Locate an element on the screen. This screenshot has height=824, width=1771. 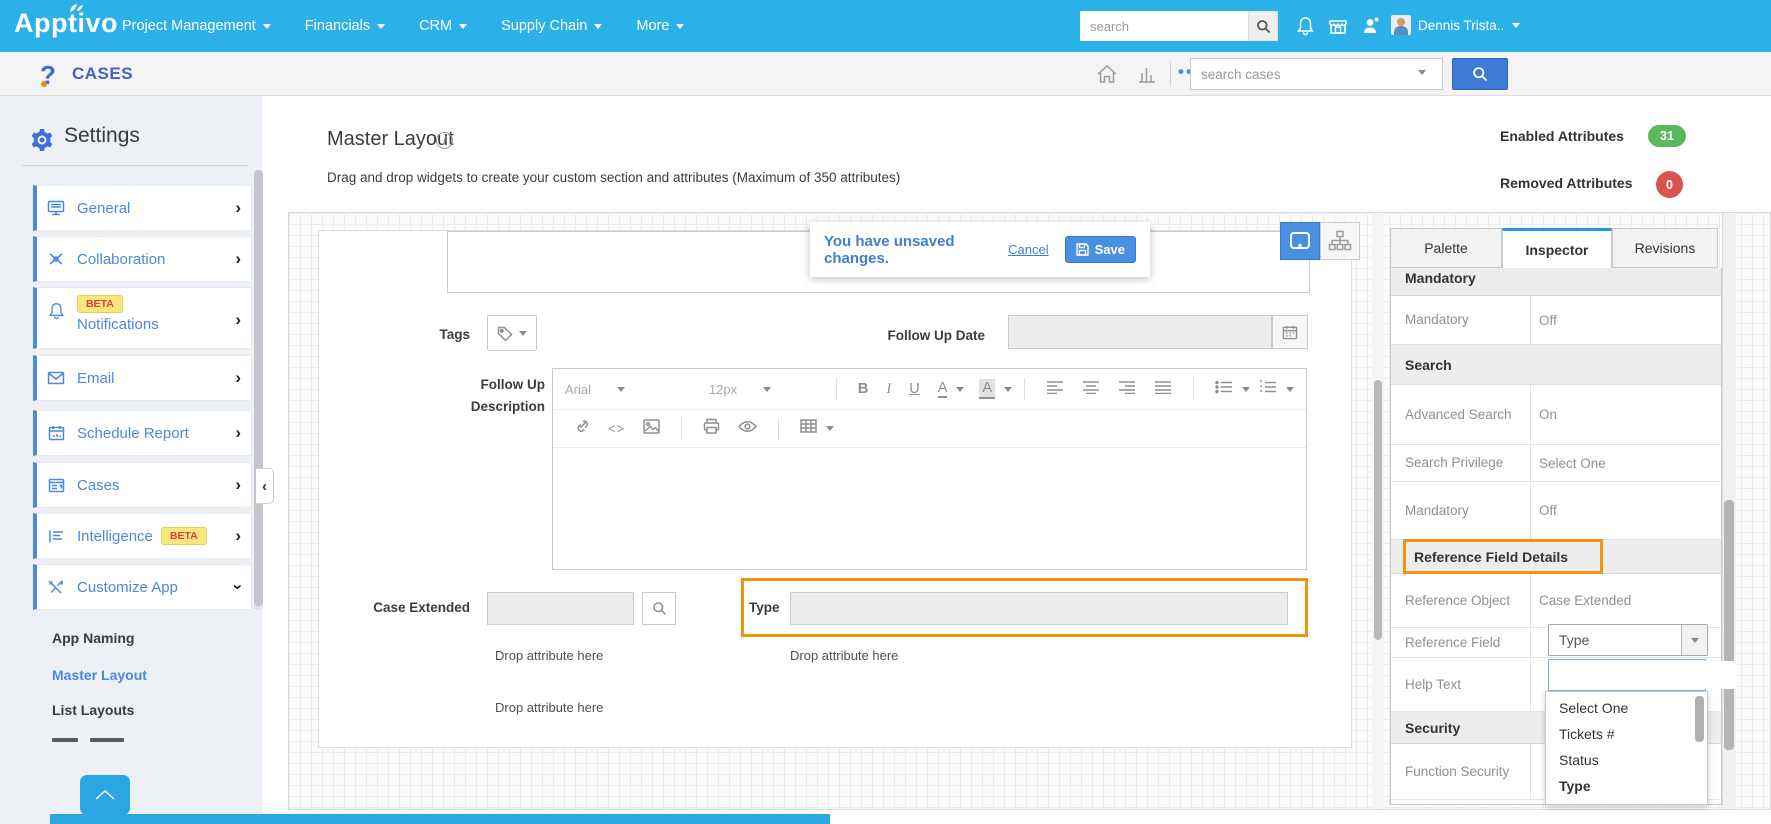
case-extended-input is located at coordinates (560, 608).